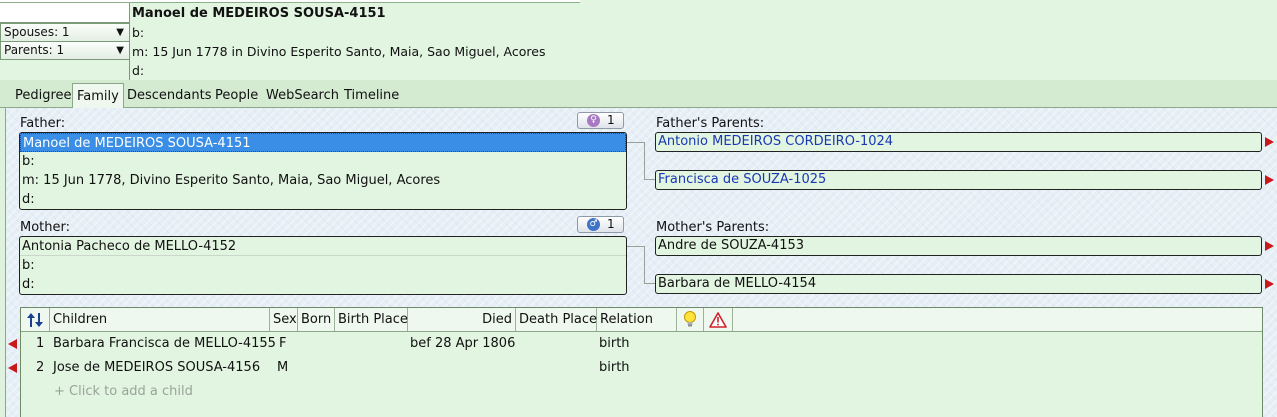 Image resolution: width=1277 pixels, height=417 pixels. I want to click on maternal-grandmother-box: Barbara de MELLO-4154, so click(958, 284).